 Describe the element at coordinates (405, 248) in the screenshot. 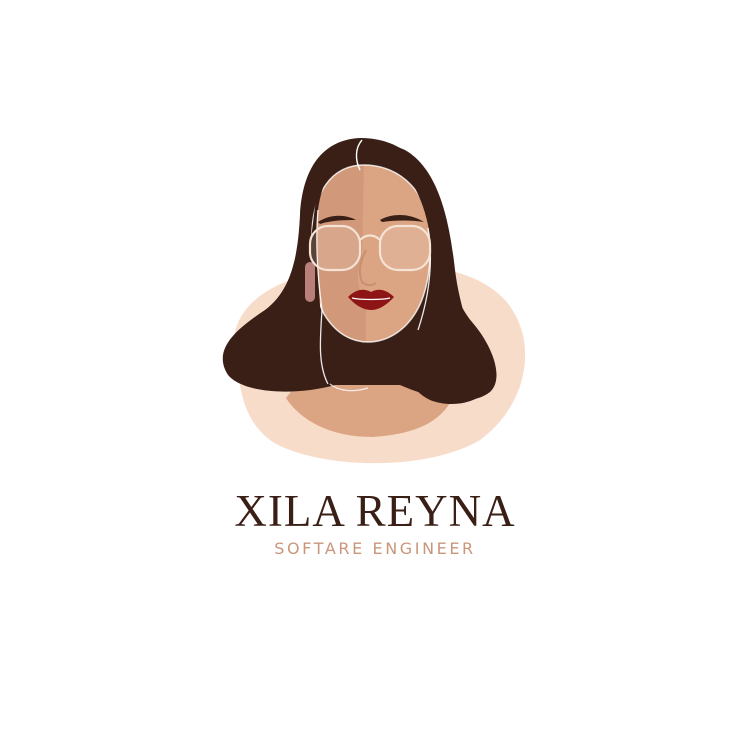

I see `glasses-lens-right` at that location.